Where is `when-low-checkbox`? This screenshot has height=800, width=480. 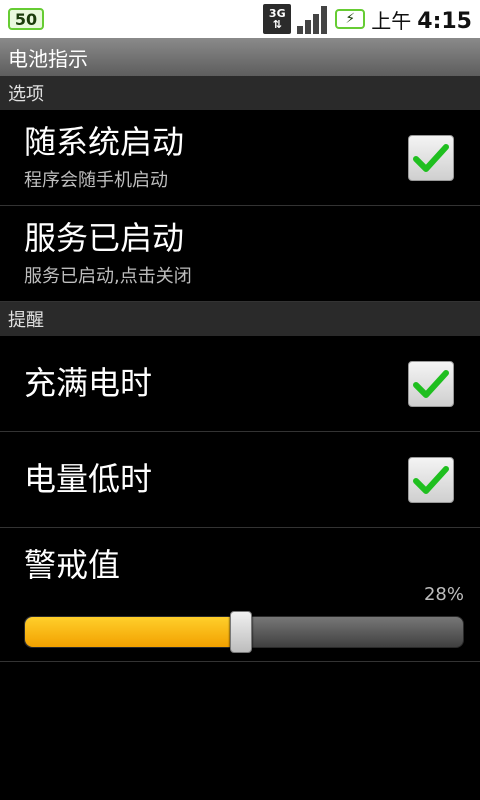
when-low-checkbox is located at coordinates (431, 479).